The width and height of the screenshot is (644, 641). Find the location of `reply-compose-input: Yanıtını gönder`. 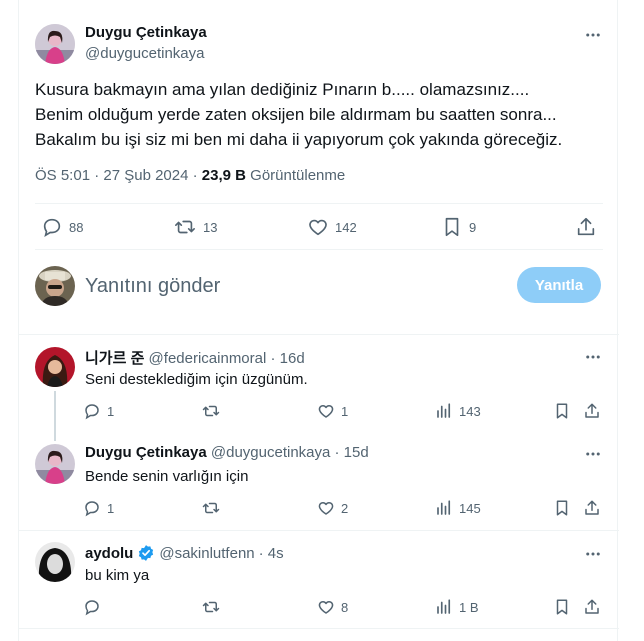

reply-compose-input: Yanıtını gönder is located at coordinates (152, 286).